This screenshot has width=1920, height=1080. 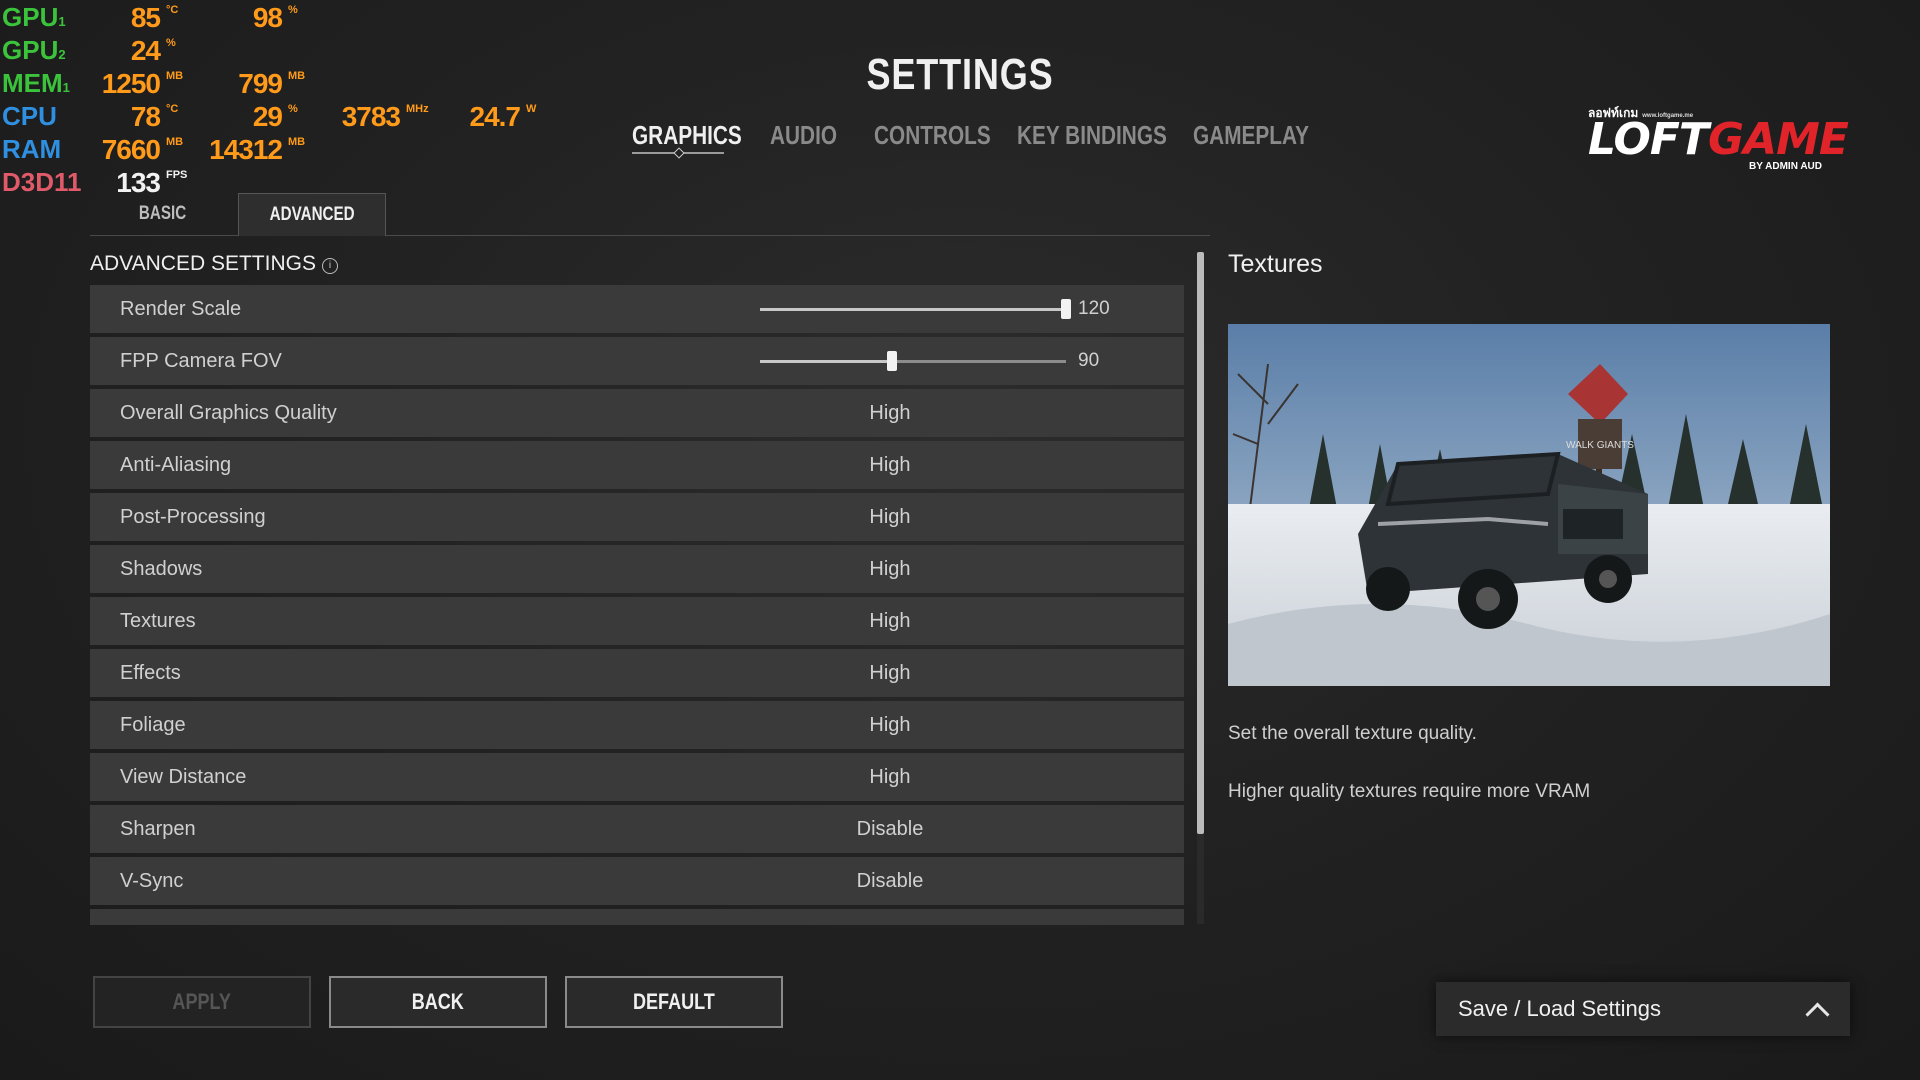 What do you see at coordinates (417, 109) in the screenshot?
I see `osd-unit: MHz` at bounding box center [417, 109].